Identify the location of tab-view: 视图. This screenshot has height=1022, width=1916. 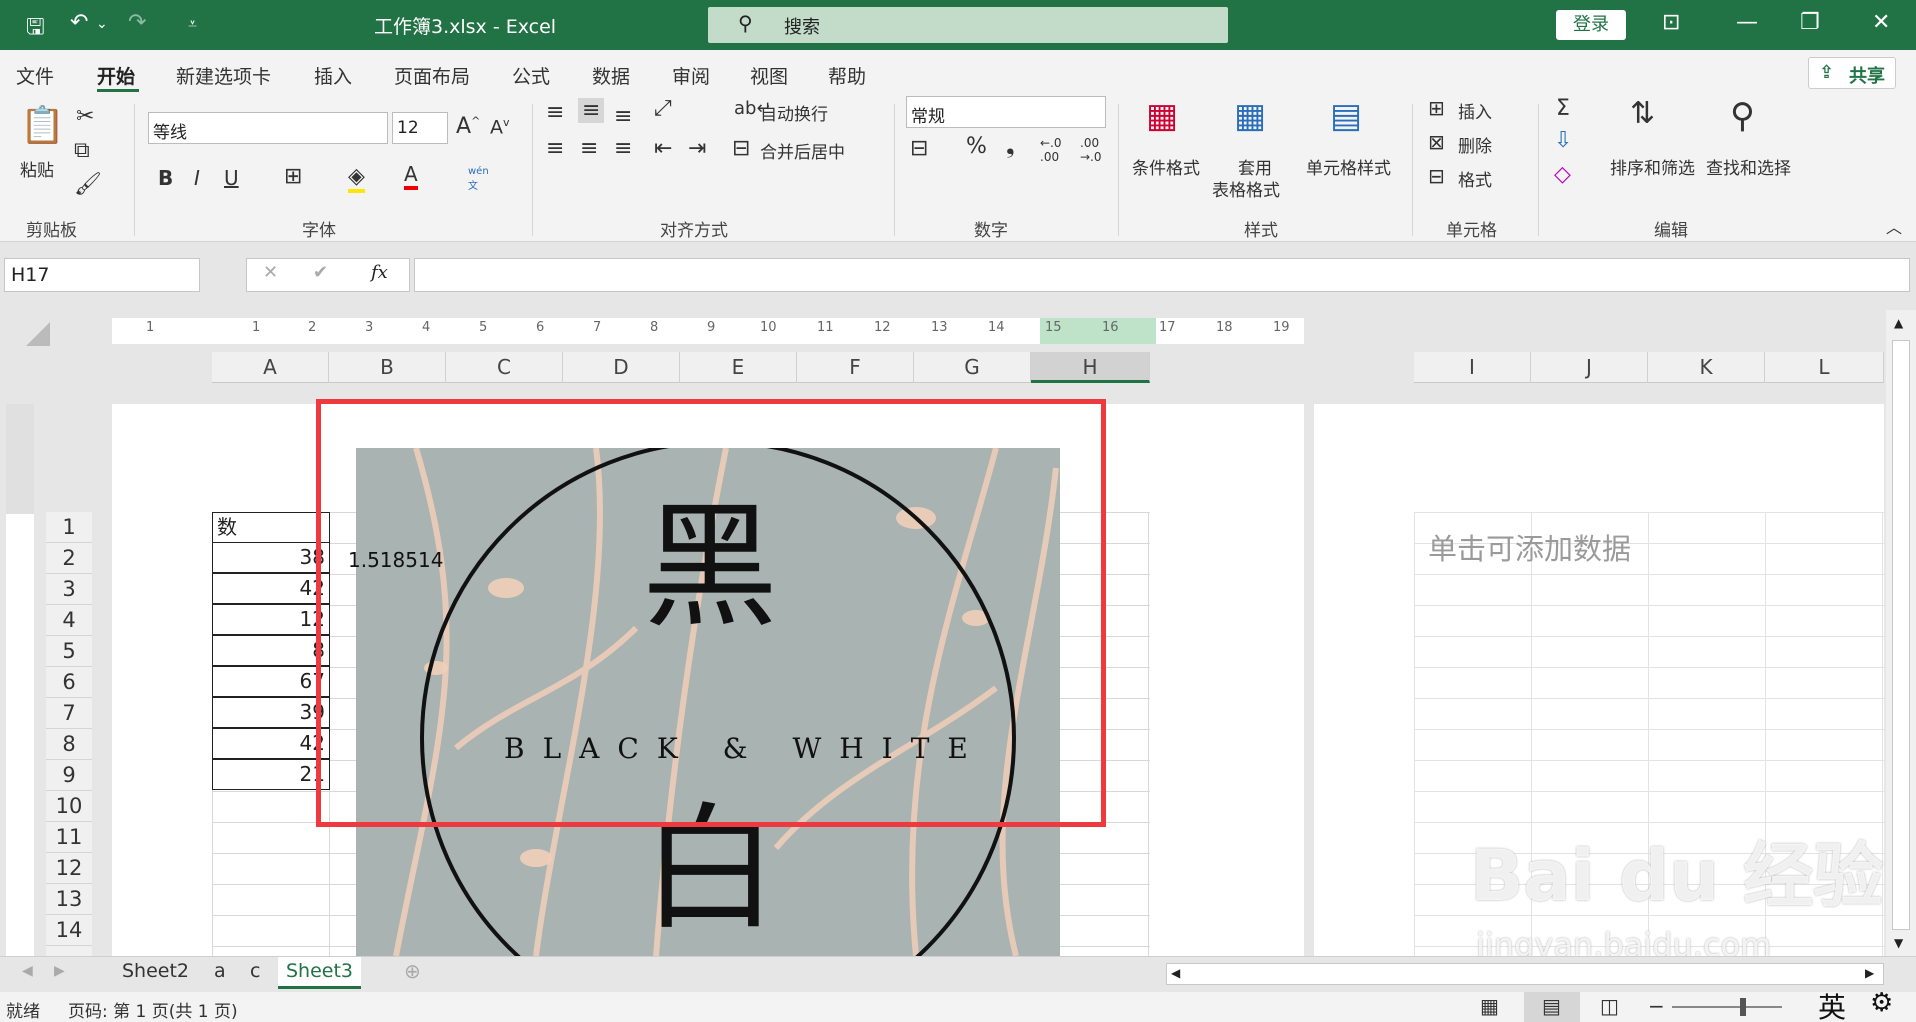
(769, 75).